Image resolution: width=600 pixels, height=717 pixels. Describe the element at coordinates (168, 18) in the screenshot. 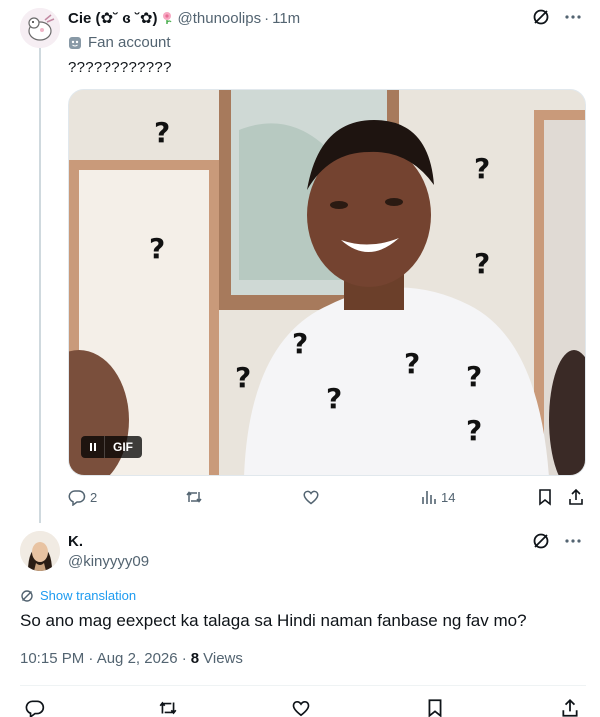

I see `flower-emoji-icon` at that location.